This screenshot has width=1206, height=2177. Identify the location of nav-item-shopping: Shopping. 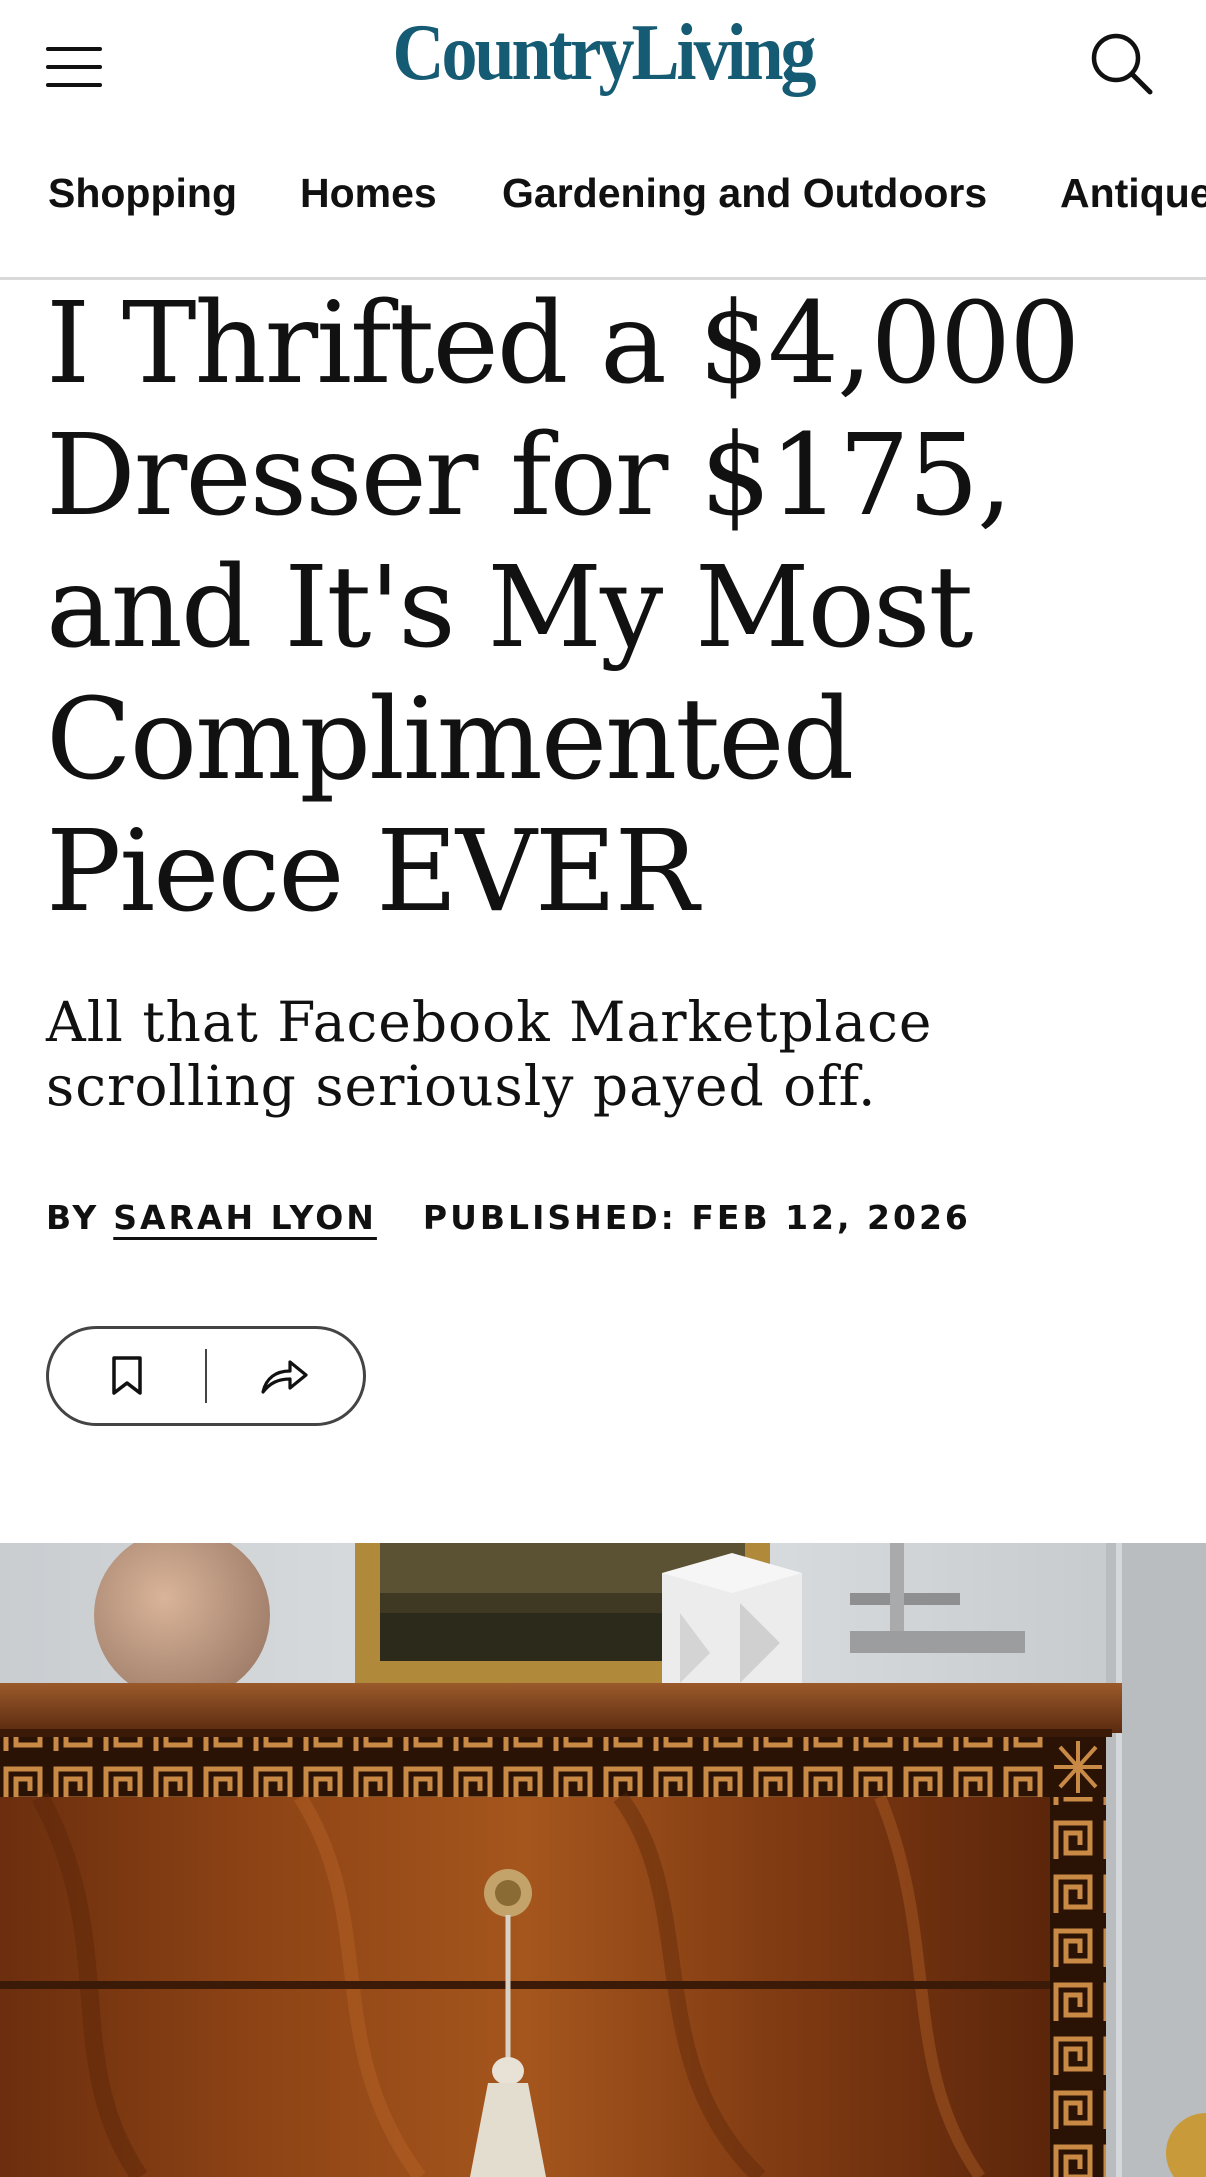
(142, 193).